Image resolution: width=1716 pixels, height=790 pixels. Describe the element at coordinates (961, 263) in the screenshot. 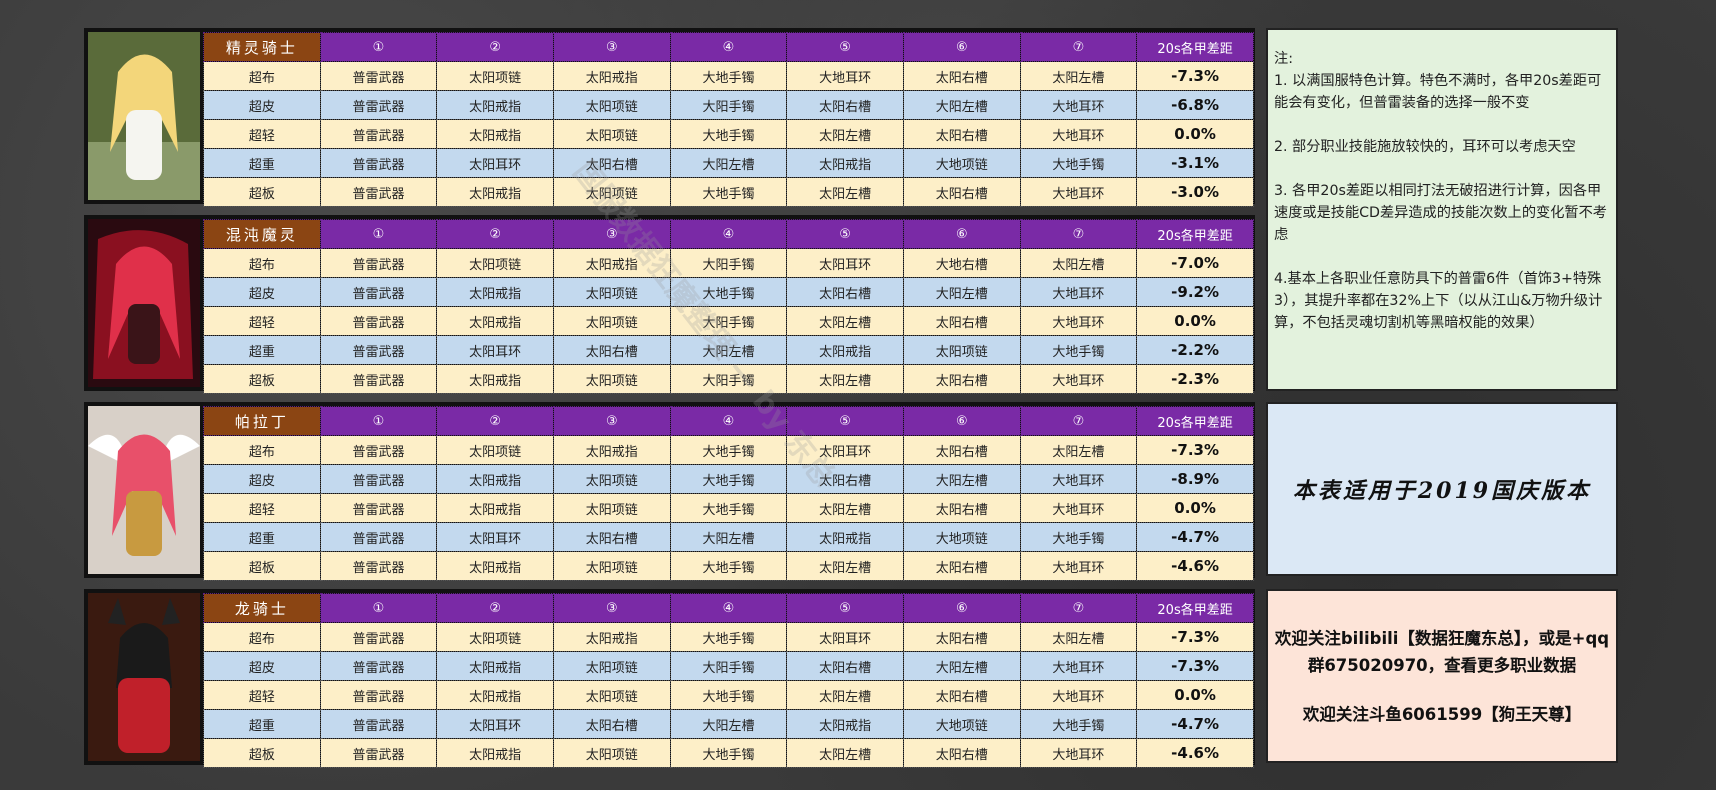

I see `equipment-cell: 大地右槽` at that location.